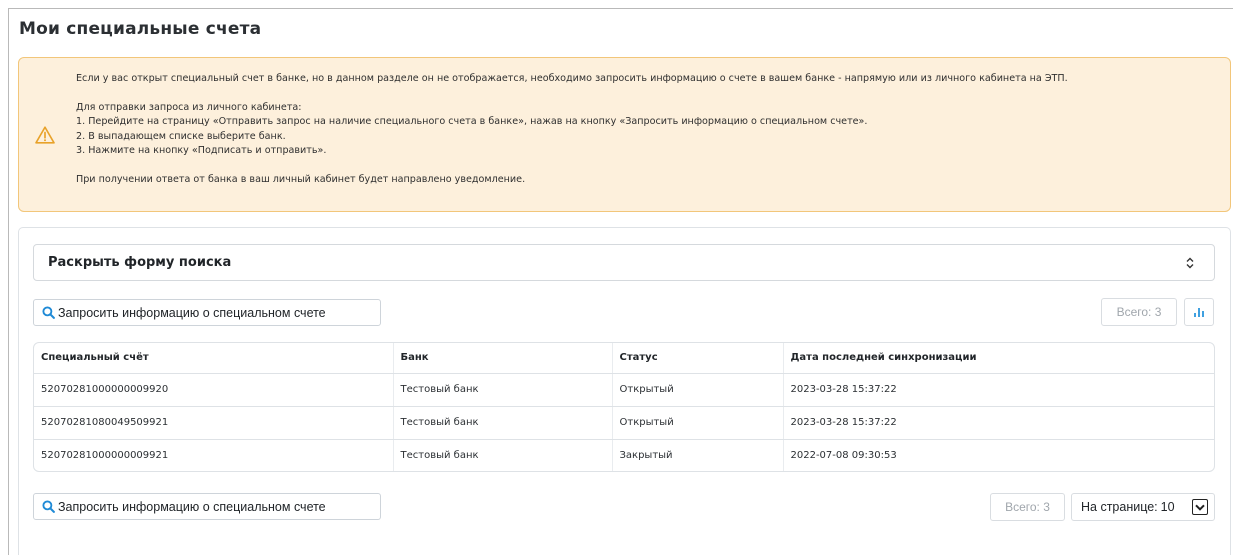 The height and width of the screenshot is (555, 1233). I want to click on search-form-toggle-label: Раскрыть форму поиска, so click(140, 262).